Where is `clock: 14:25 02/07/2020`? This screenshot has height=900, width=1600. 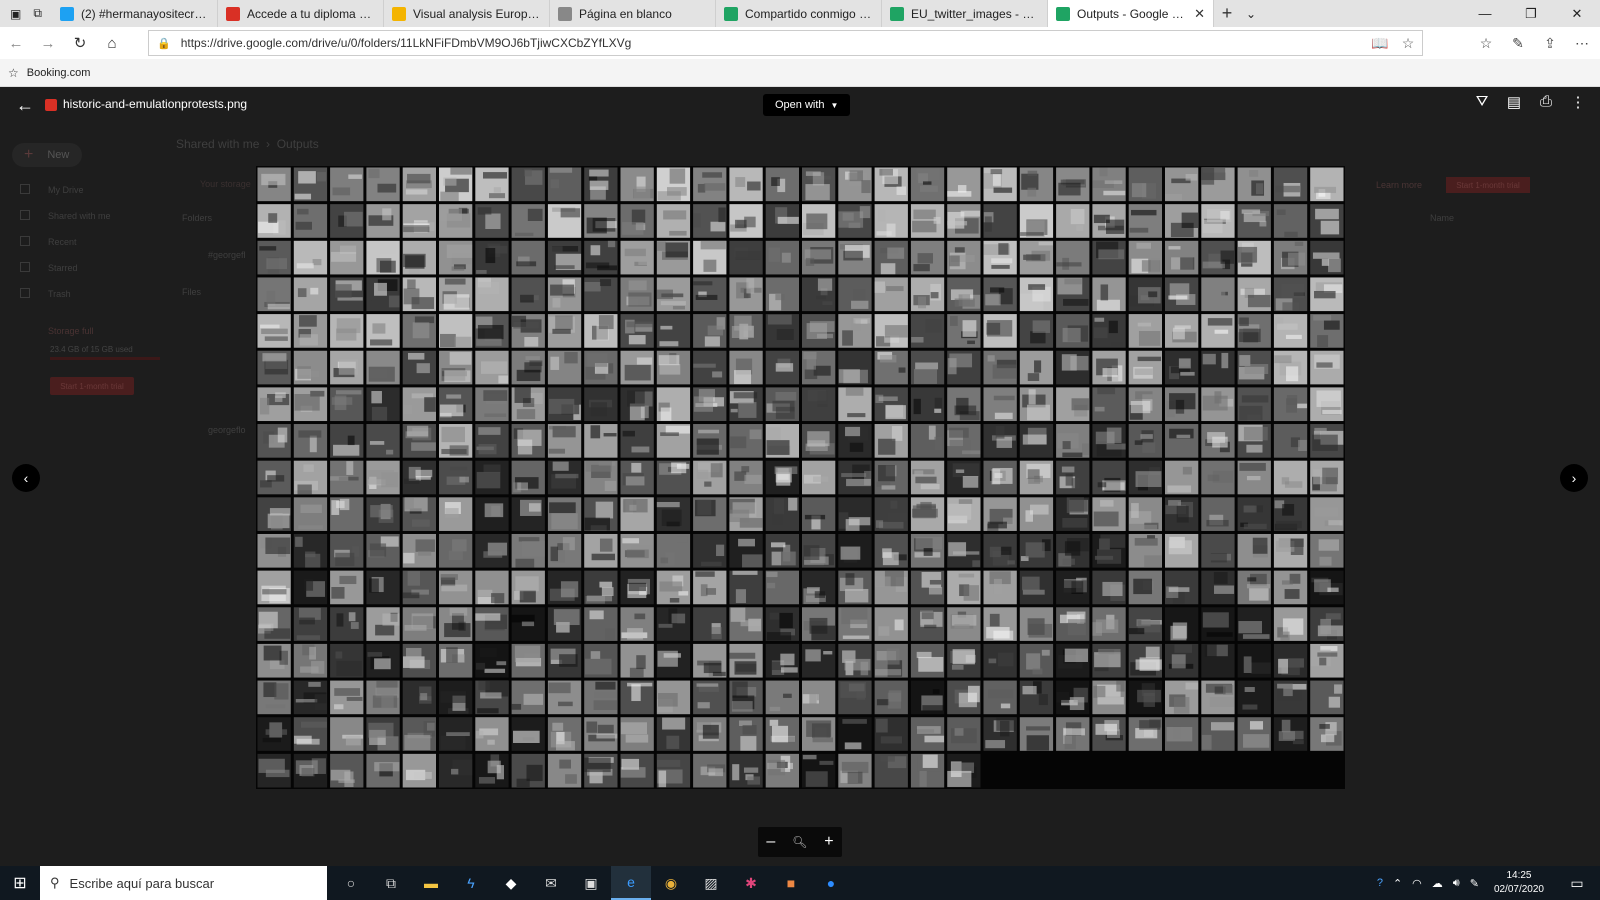 clock: 14:25 02/07/2020 is located at coordinates (1519, 883).